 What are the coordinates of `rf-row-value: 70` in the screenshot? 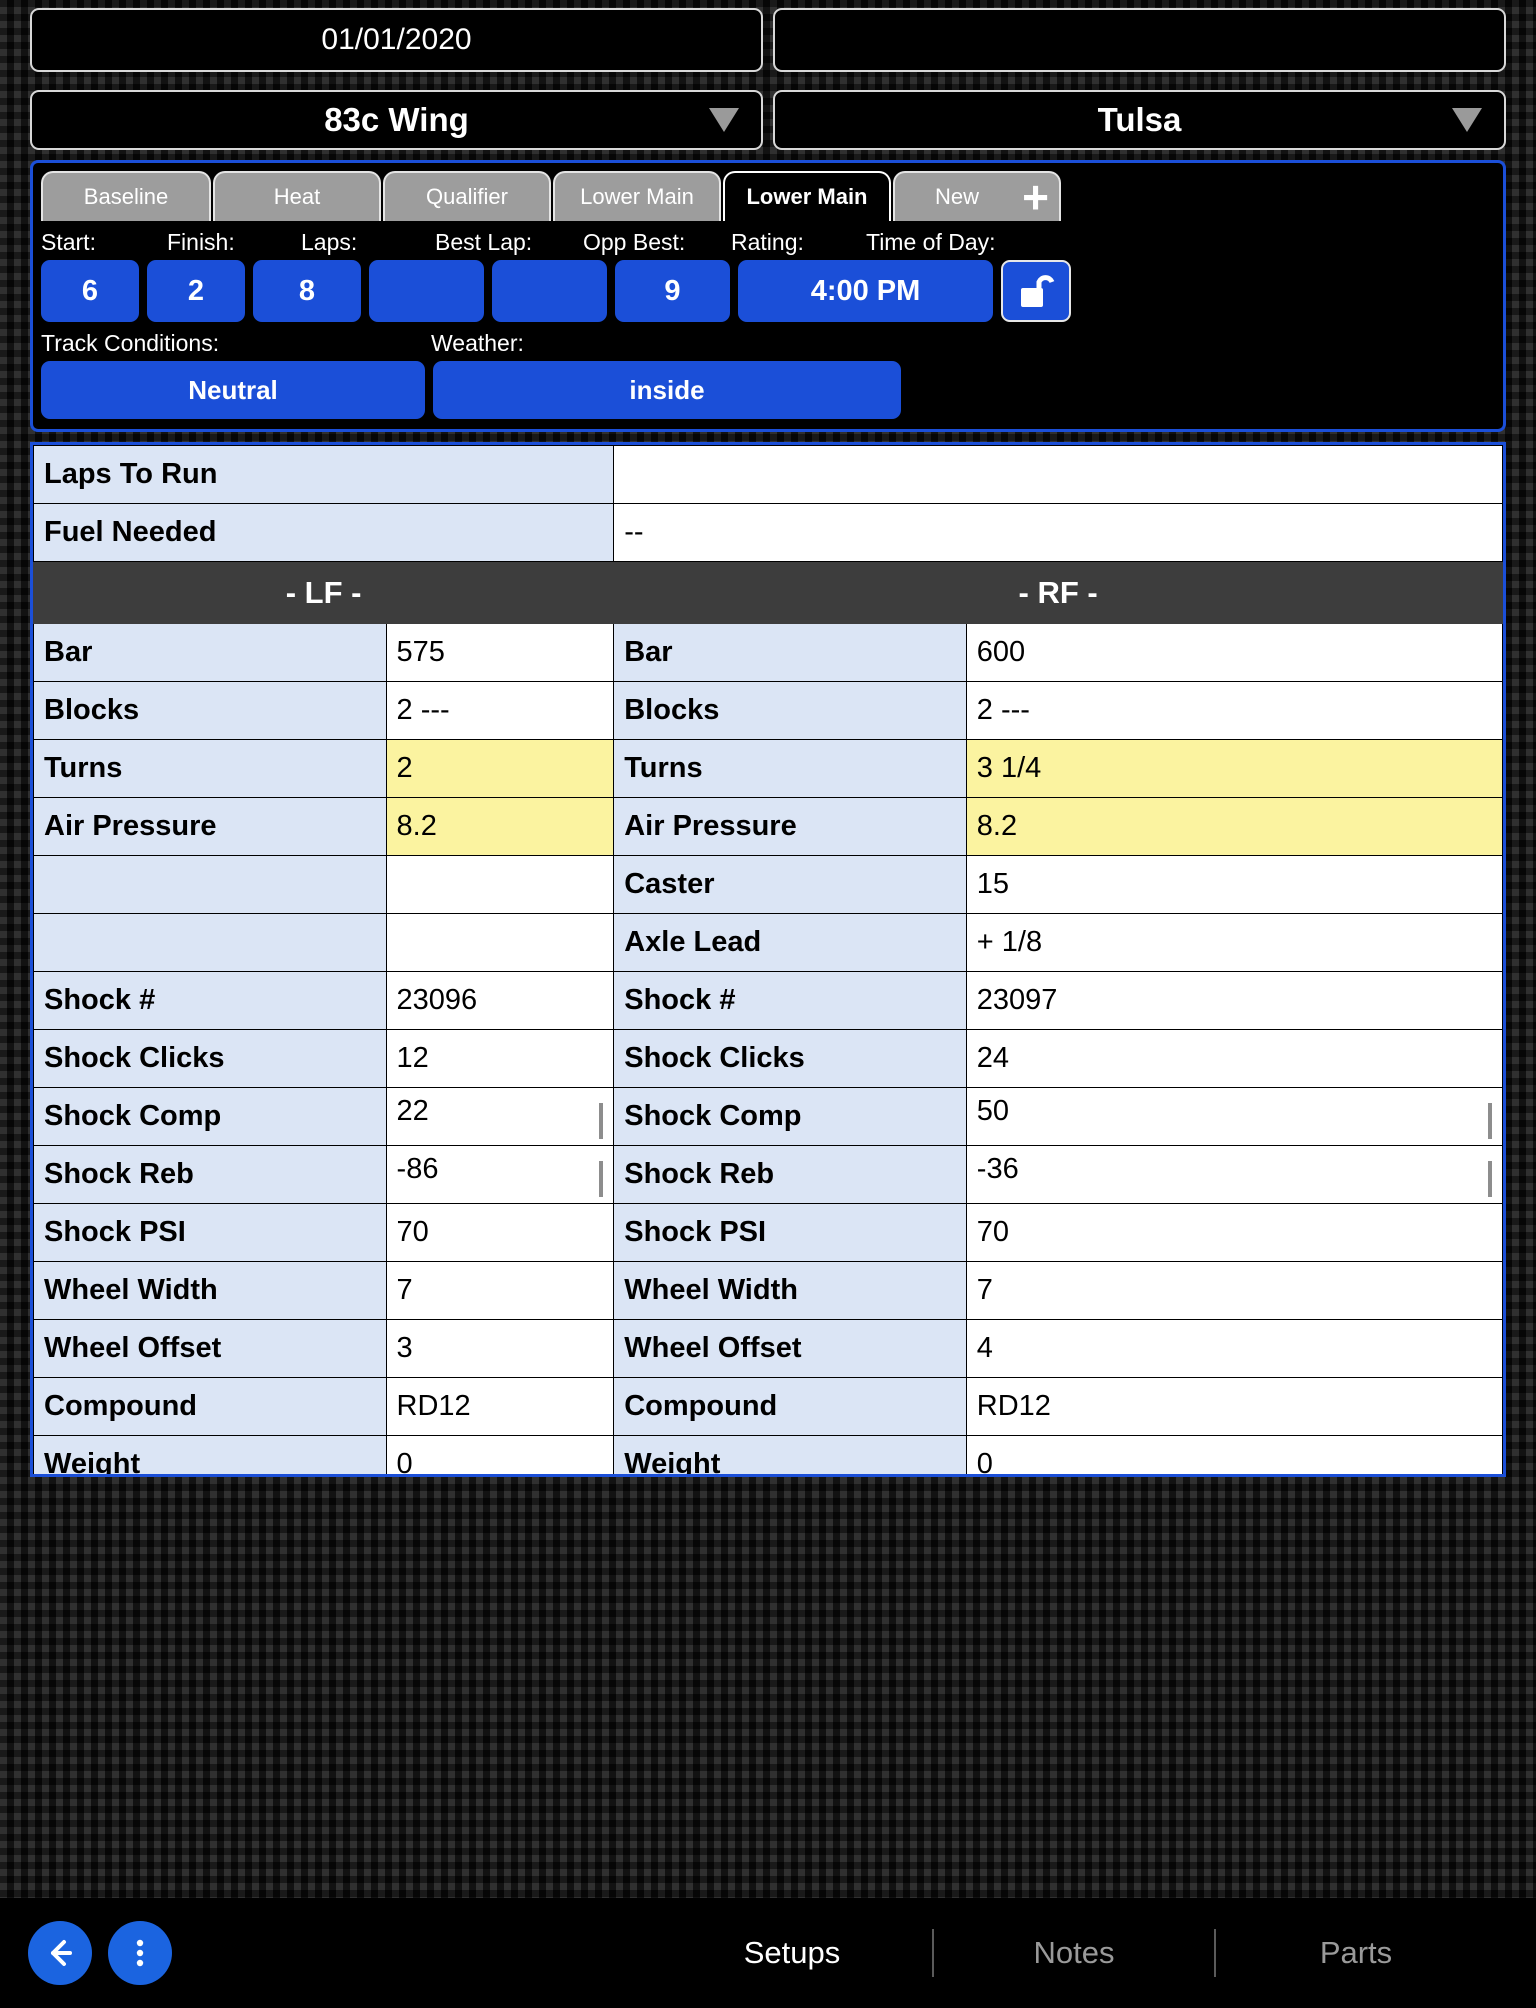 It's located at (1234, 1232).